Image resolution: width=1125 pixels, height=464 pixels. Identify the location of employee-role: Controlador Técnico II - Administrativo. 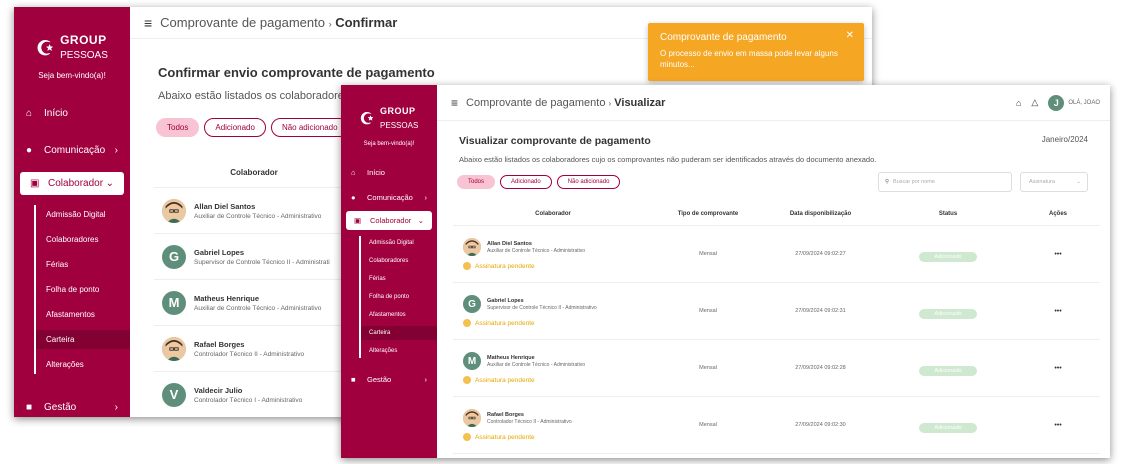
(529, 421).